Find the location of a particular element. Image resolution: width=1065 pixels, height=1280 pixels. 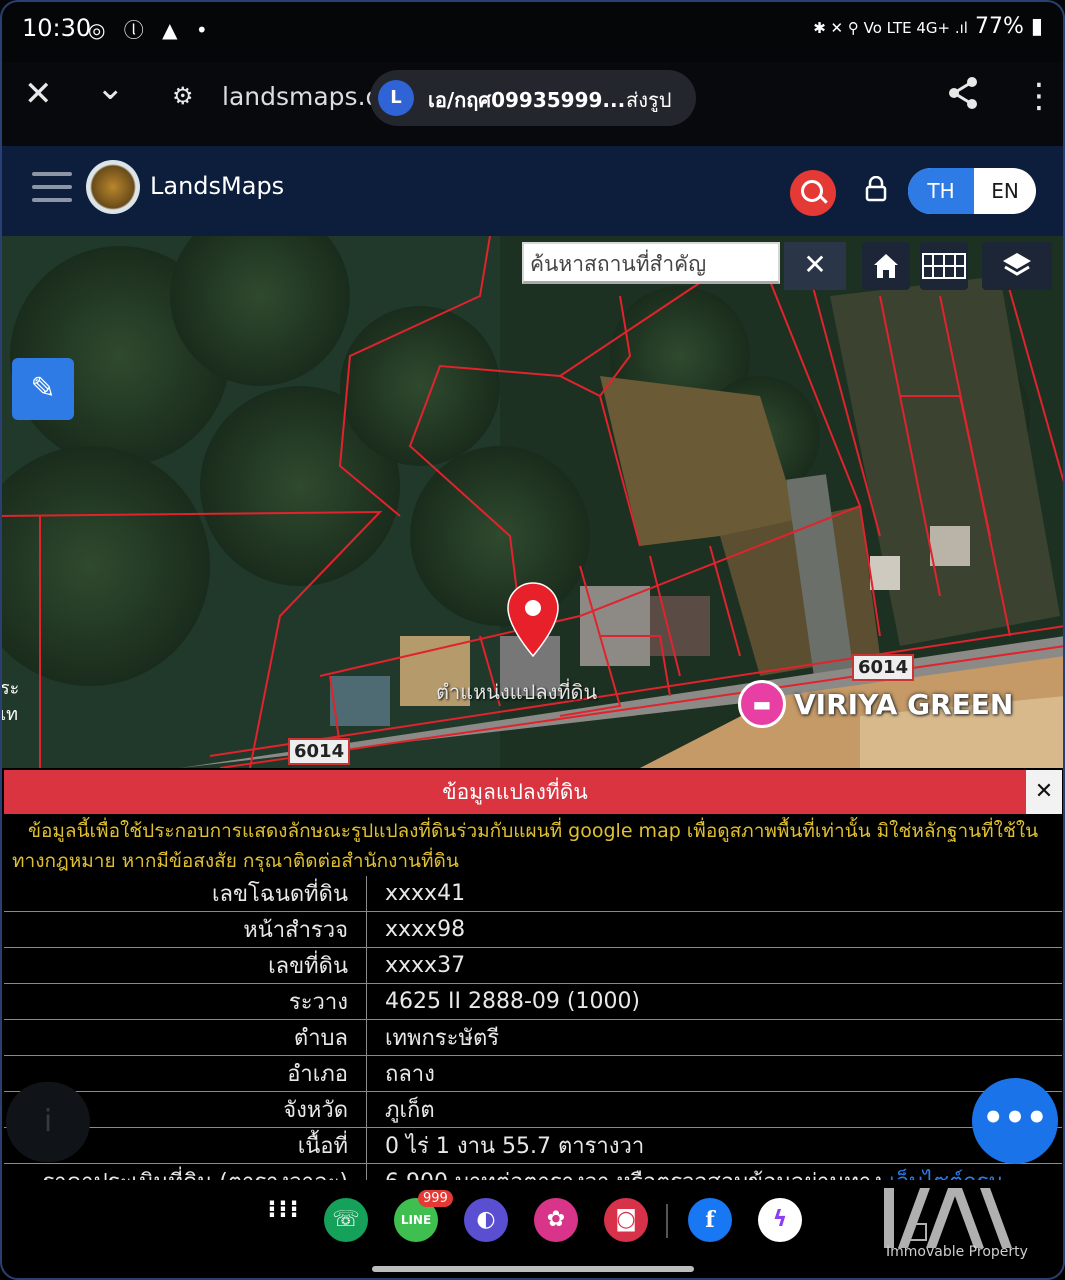

table-row: อำเภอ ถลาง is located at coordinates (533, 1073).